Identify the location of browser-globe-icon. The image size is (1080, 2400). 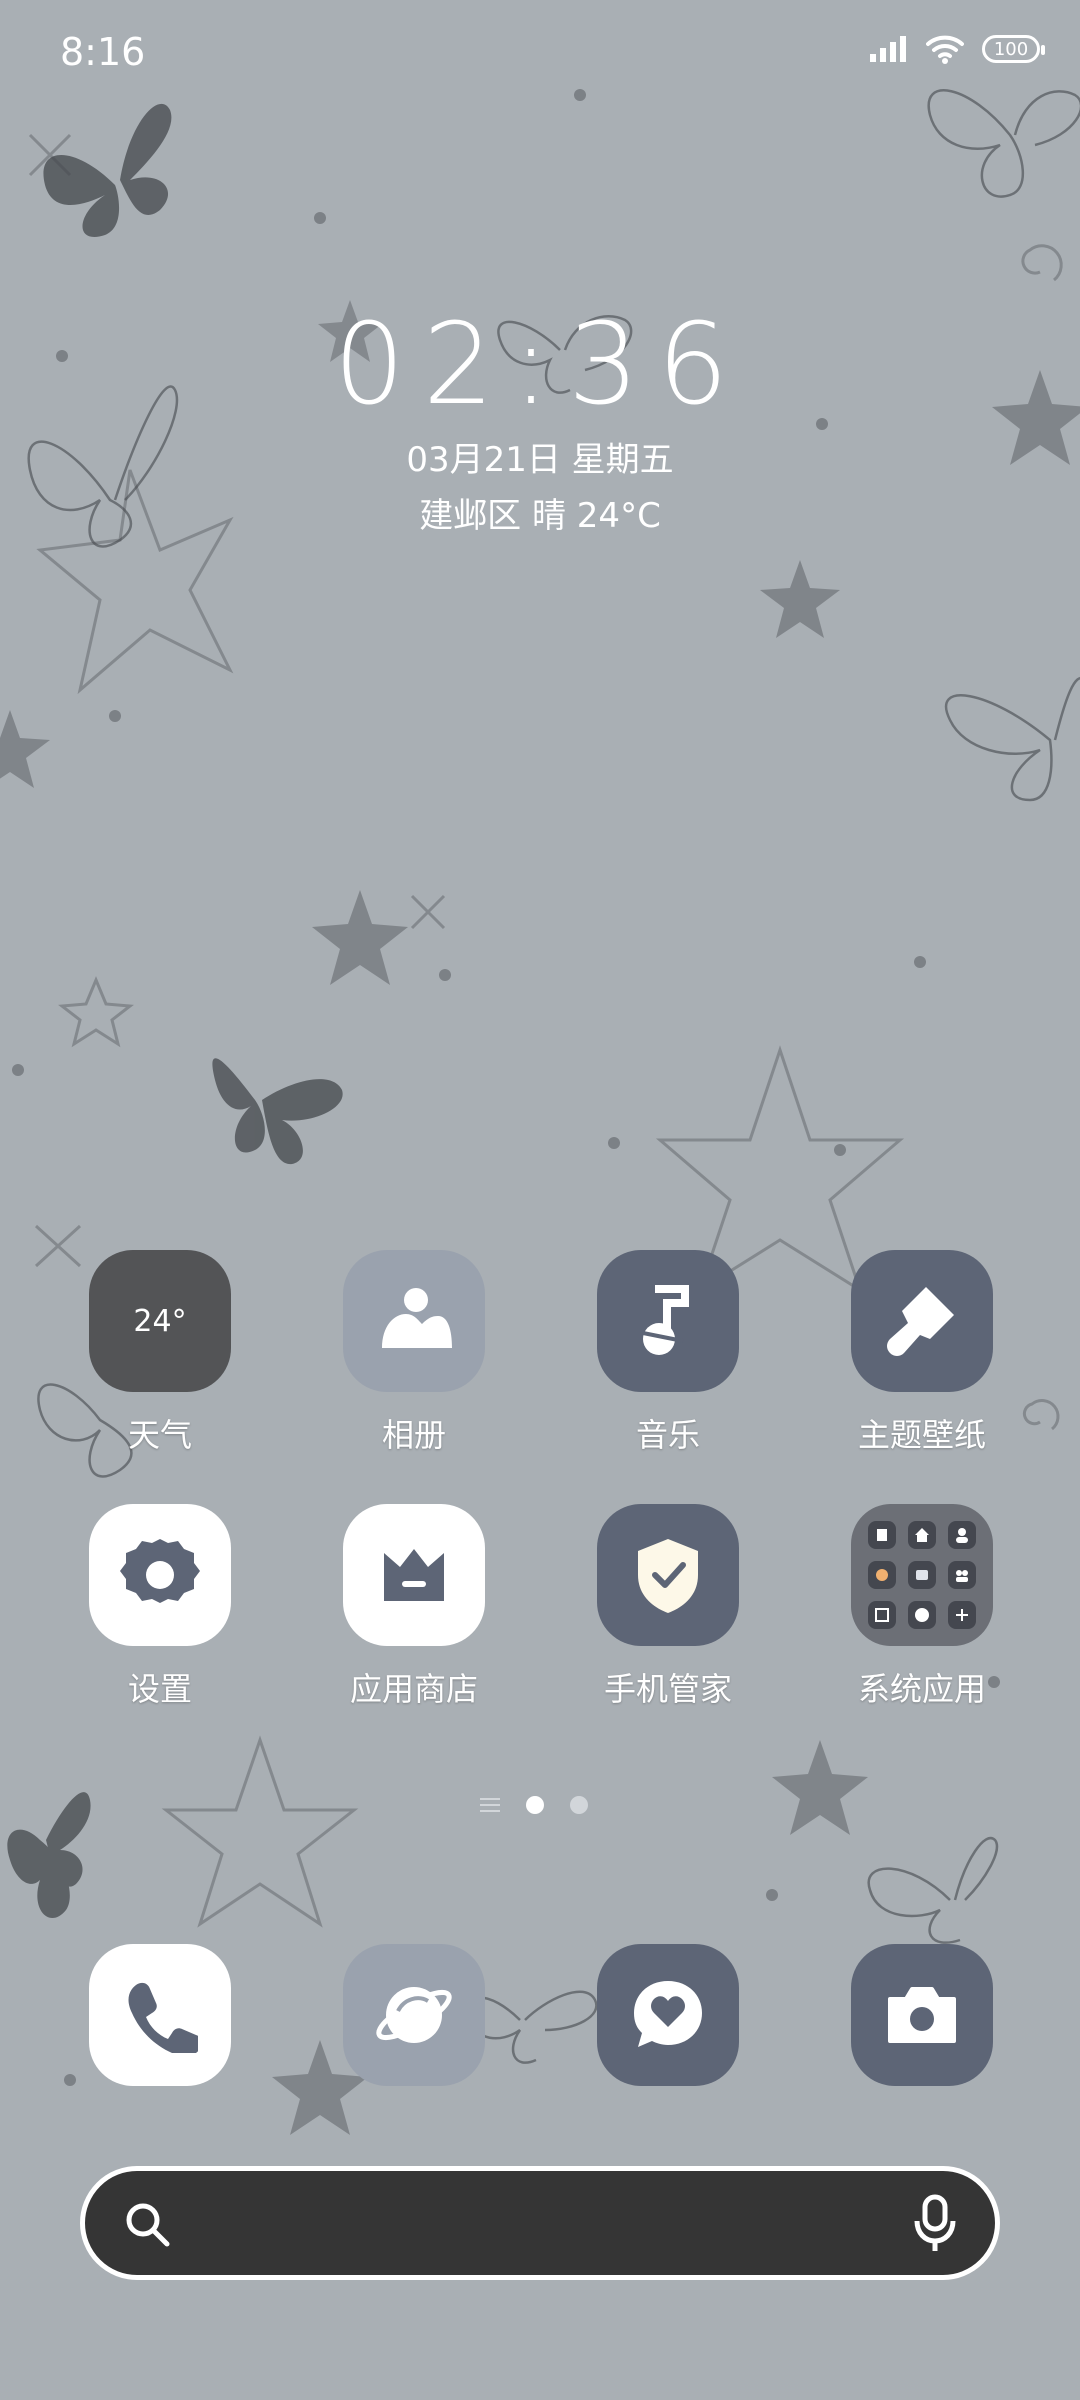
(922, 1615).